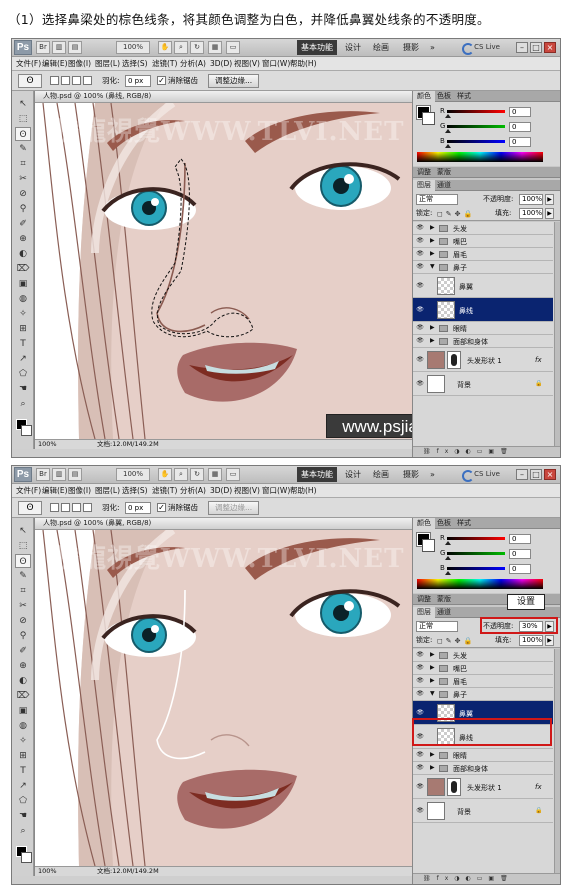 Image resolution: width=573 pixels, height=890 pixels. What do you see at coordinates (75, 474) in the screenshot?
I see `view-extras-button: ▤` at bounding box center [75, 474].